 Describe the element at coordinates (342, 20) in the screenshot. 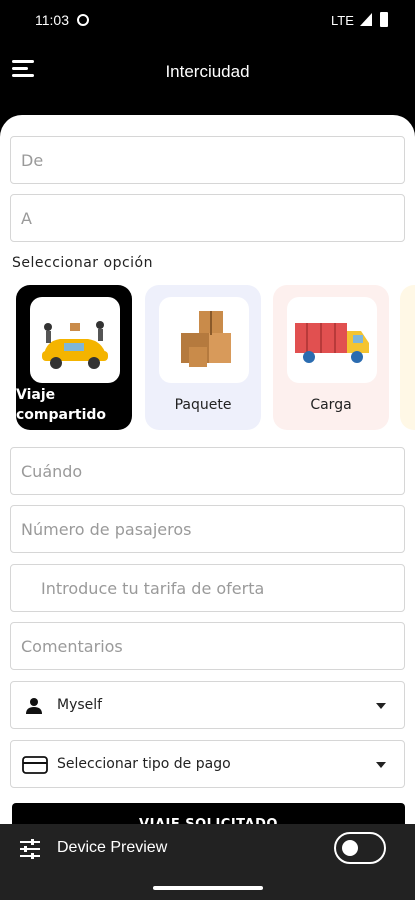

I see `status-network: LTE` at that location.